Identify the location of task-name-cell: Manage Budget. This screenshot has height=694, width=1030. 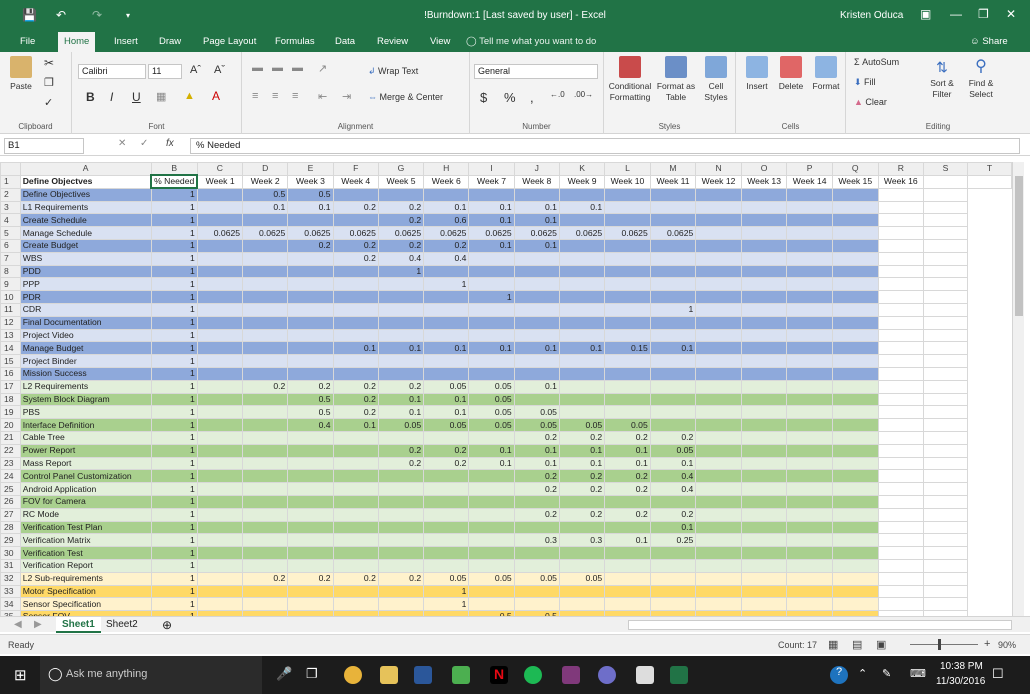
(85, 348).